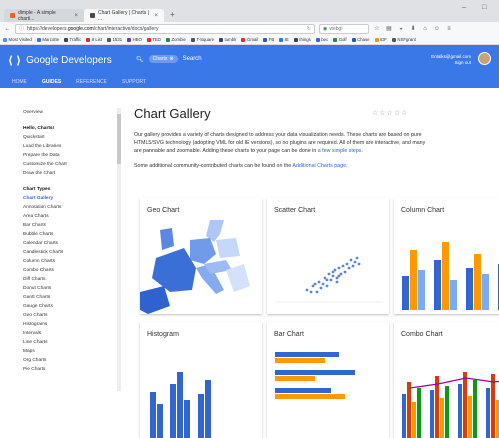 This screenshot has height=438, width=499. I want to click on bar-chart-card: Bar Chart, so click(328, 380).